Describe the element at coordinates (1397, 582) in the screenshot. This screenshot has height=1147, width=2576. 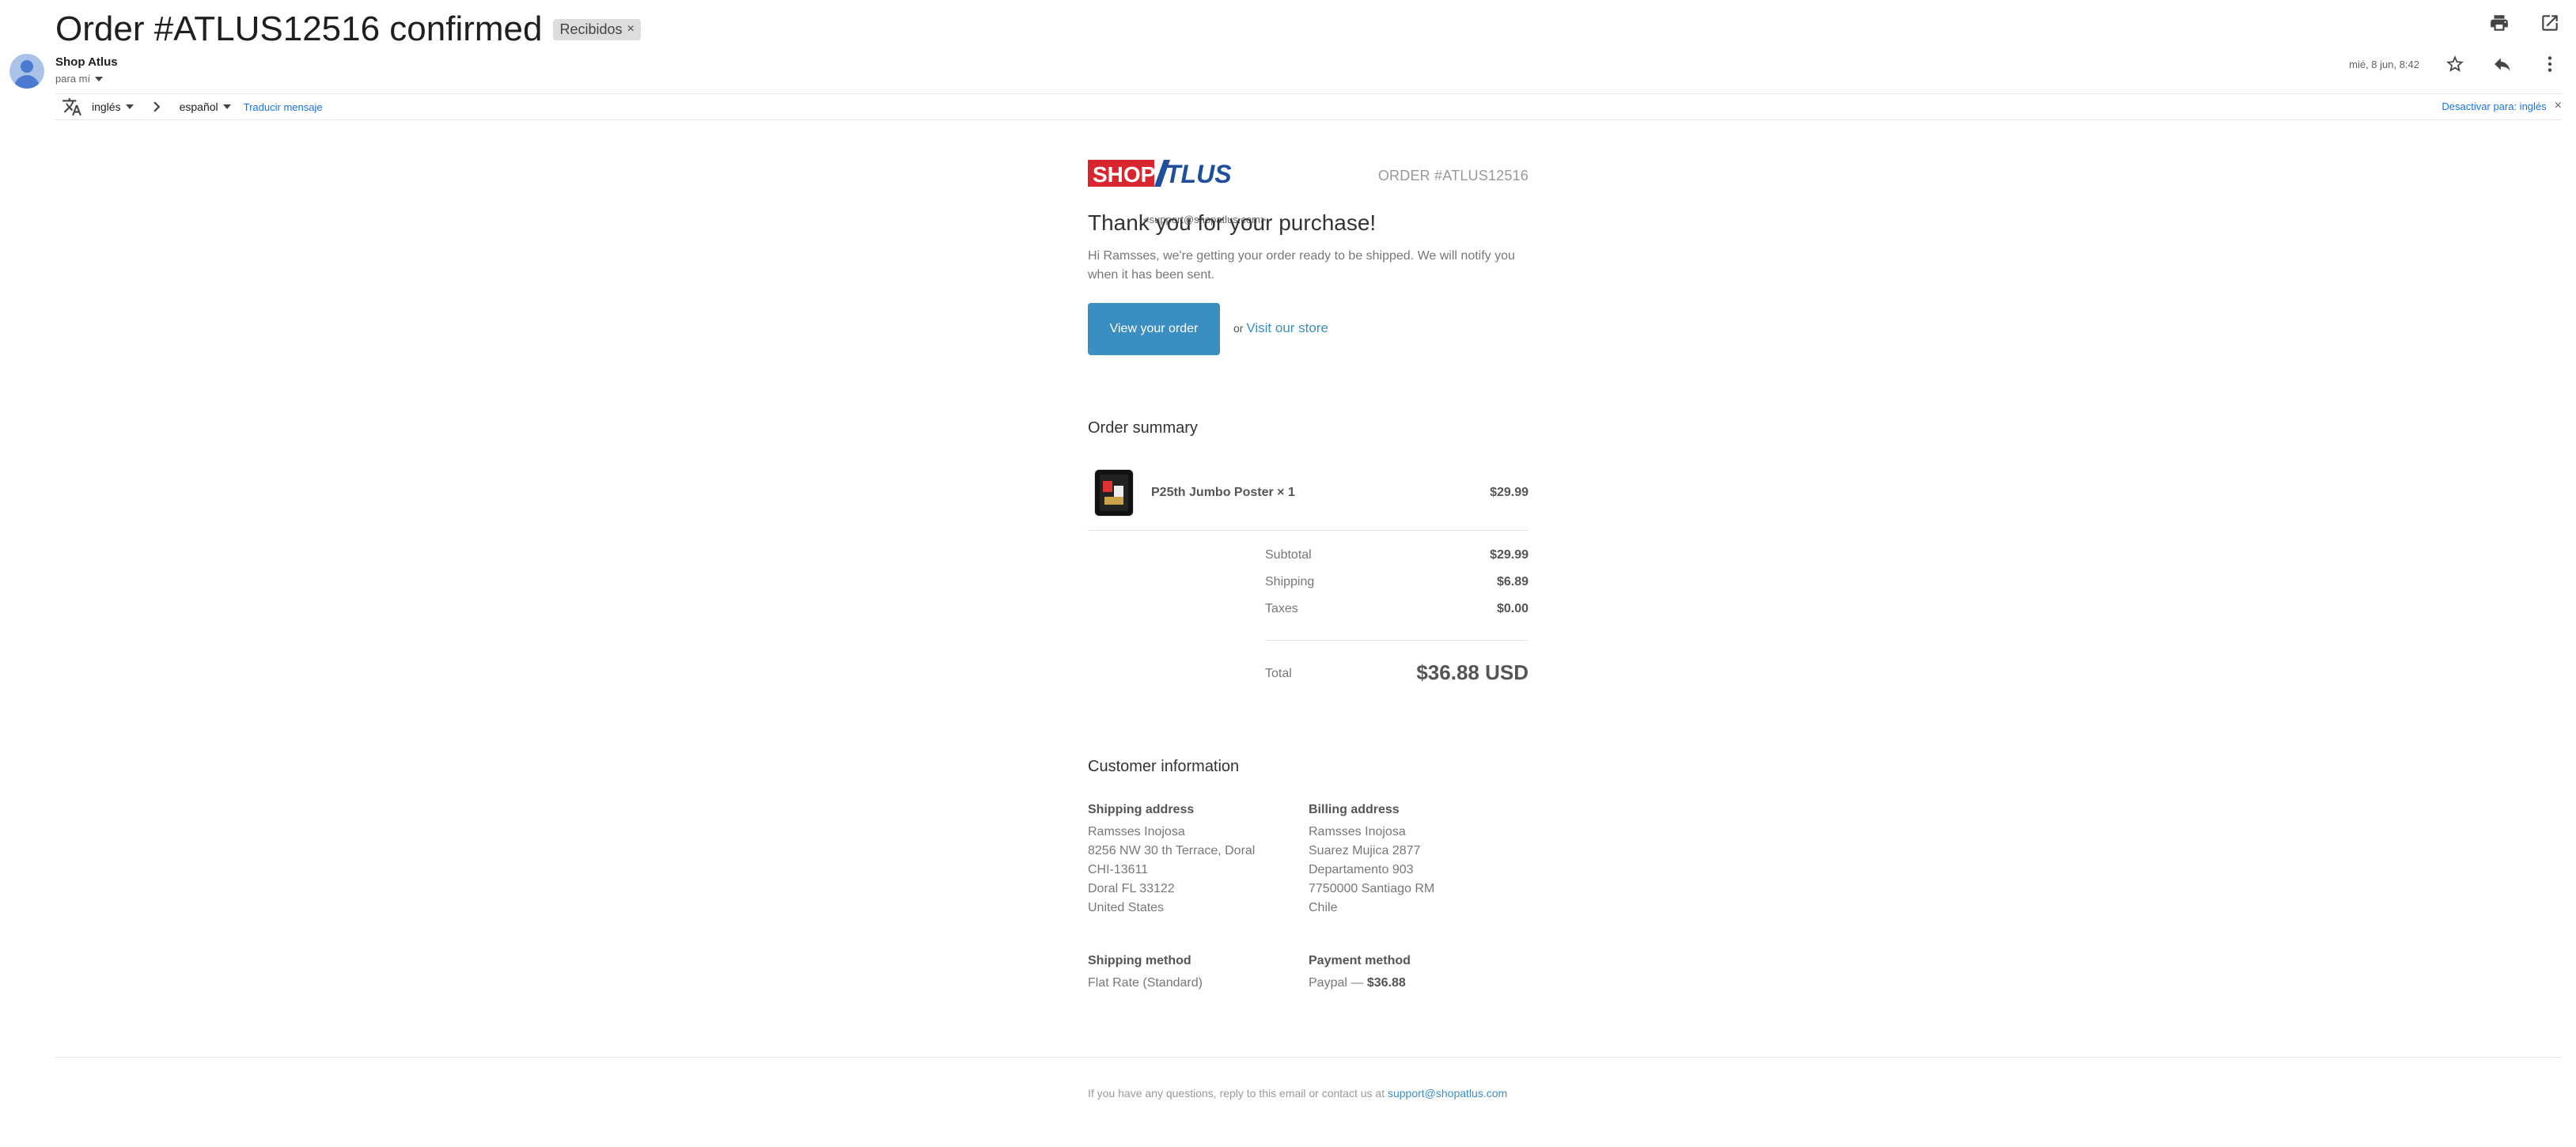
I see `shipping-row: Shipping $6.89` at that location.